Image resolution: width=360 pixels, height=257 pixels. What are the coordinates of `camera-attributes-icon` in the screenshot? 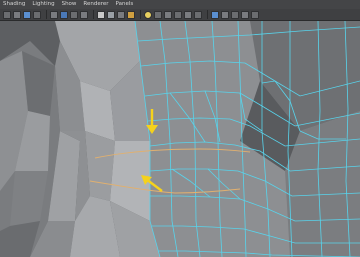 It's located at (17, 14).